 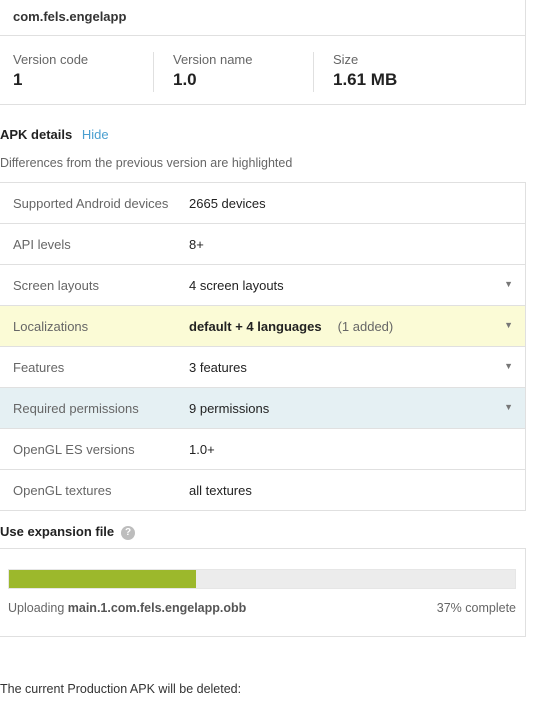 I want to click on size-label: Size, so click(x=346, y=59).